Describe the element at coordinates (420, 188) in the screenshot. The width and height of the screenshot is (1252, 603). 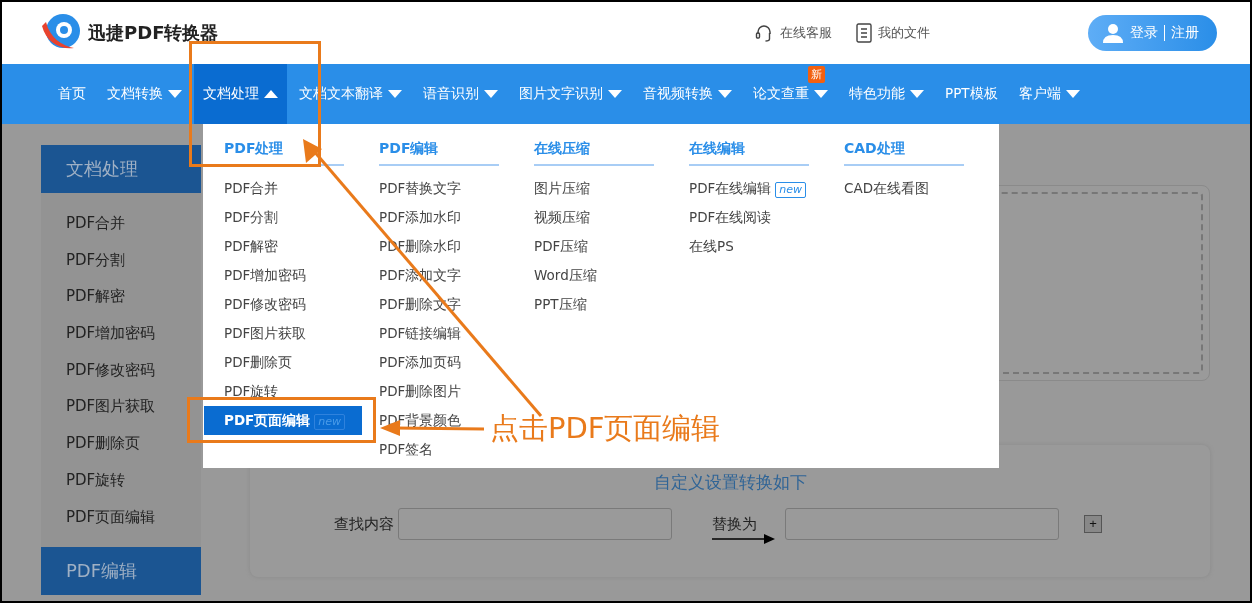
I see `menu-item: PDF替换文字` at that location.